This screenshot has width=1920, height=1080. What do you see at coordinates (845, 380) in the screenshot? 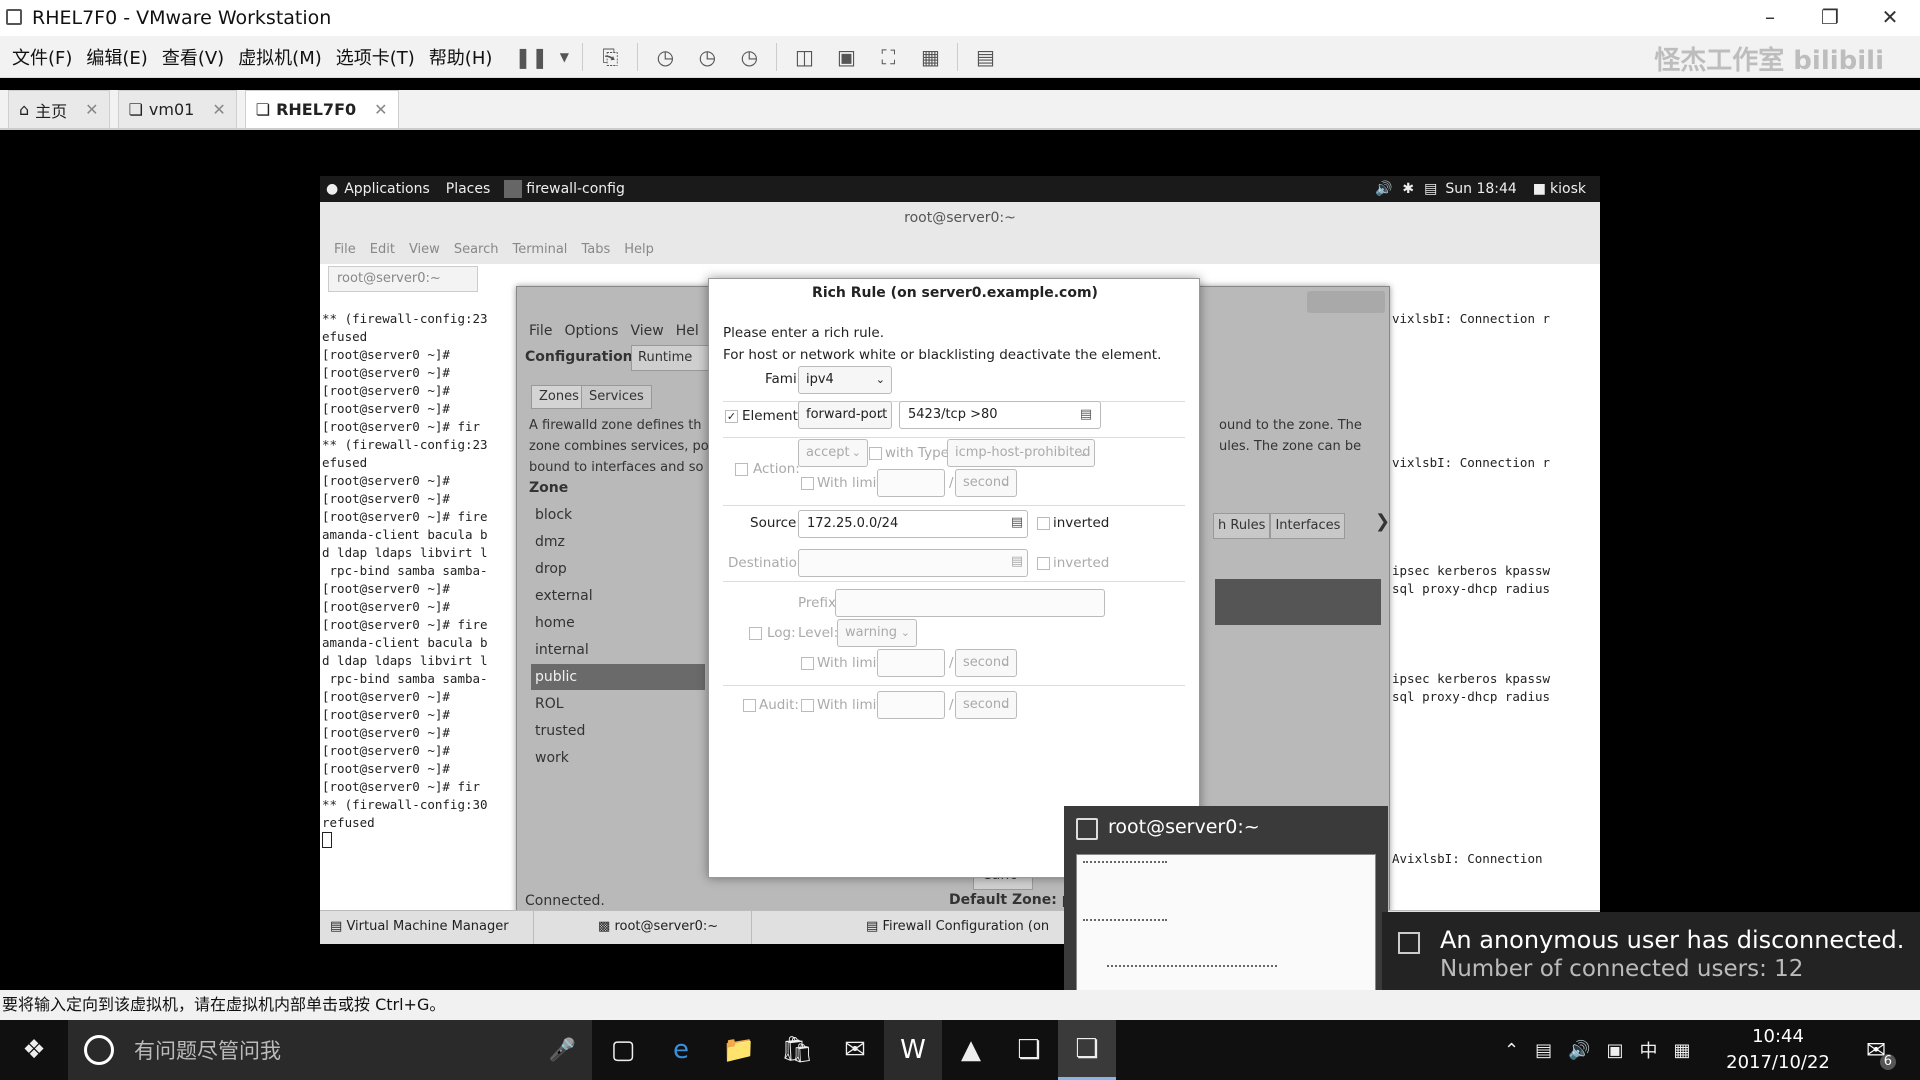
I see `family-select: ipv4 ⌄` at bounding box center [845, 380].